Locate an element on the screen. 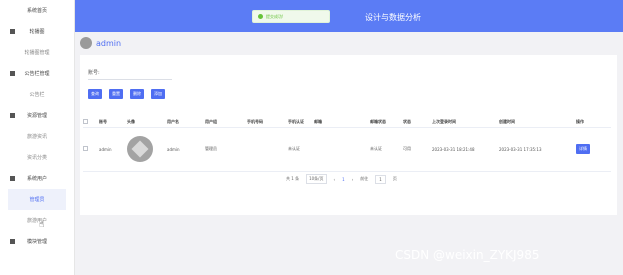 Image resolution: width=623 pixels, height=275 pixels. sidebar-item-news-category: 资讯分类 is located at coordinates (37, 157).